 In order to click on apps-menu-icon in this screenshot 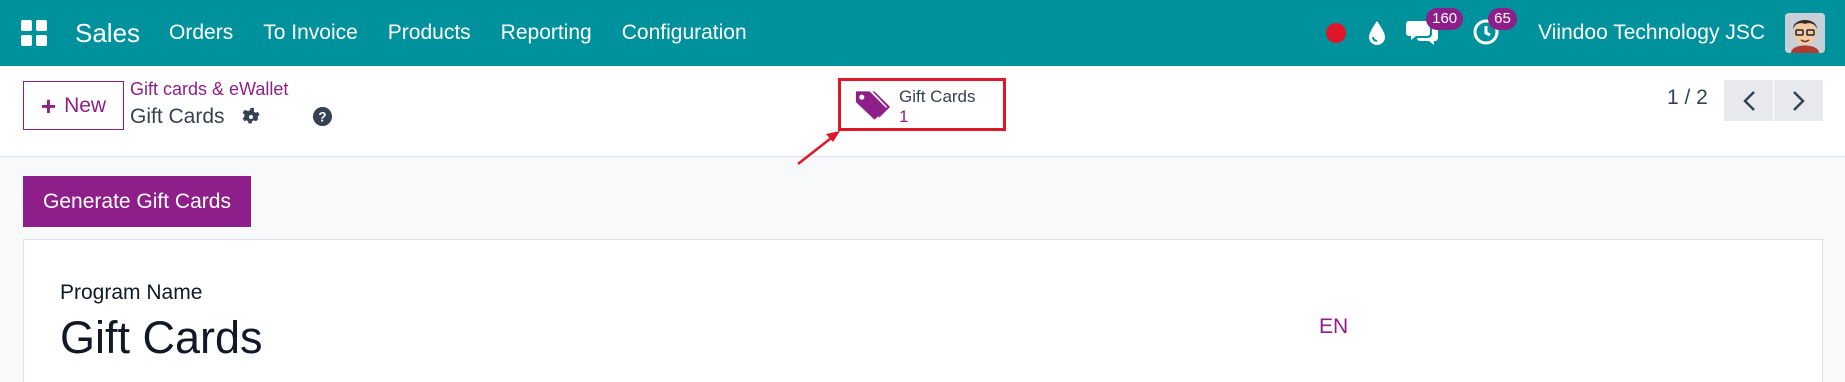, I will do `click(34, 33)`.